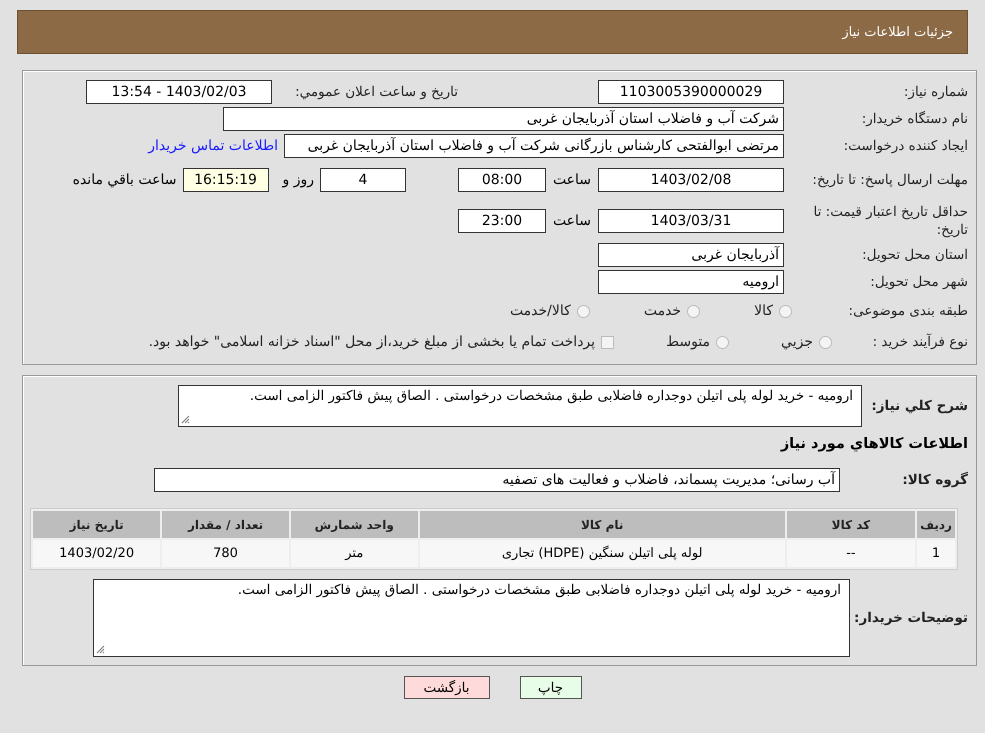 The height and width of the screenshot is (733, 985). What do you see at coordinates (354, 553) in the screenshot?
I see `table-cell: متر` at bounding box center [354, 553].